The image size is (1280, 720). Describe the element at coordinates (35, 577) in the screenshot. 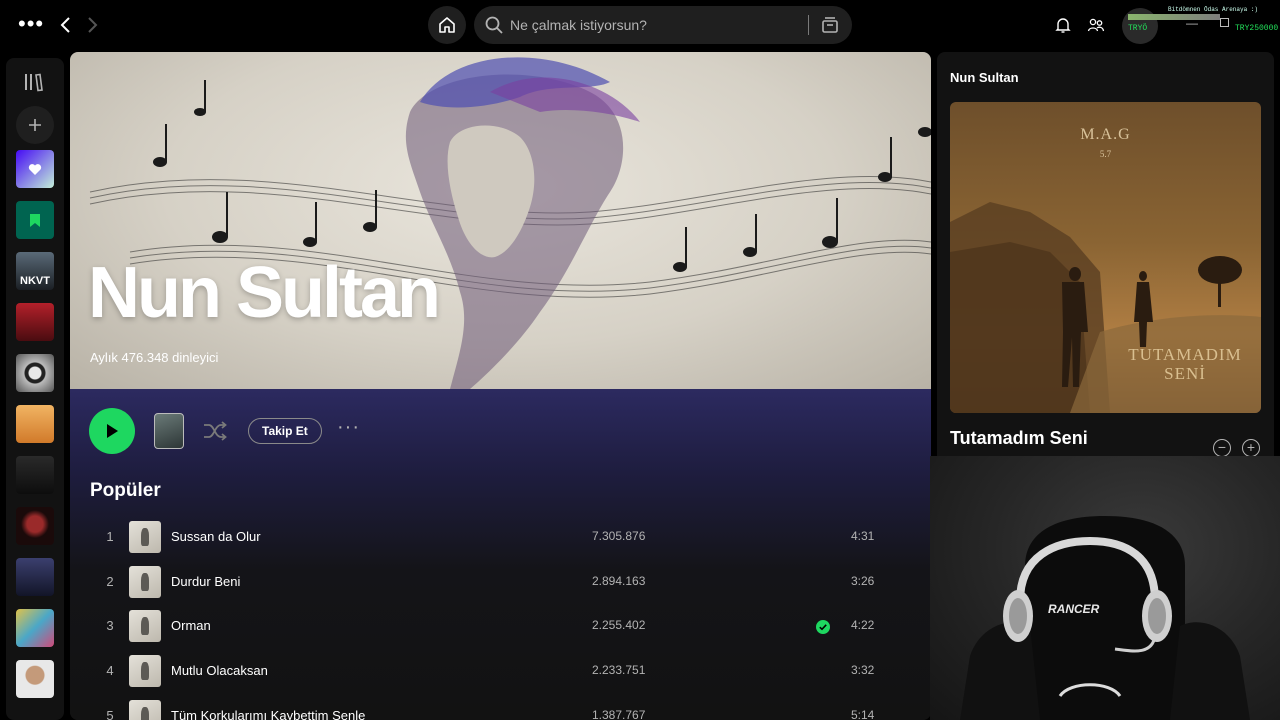

I see `library-tile-album-blue` at that location.